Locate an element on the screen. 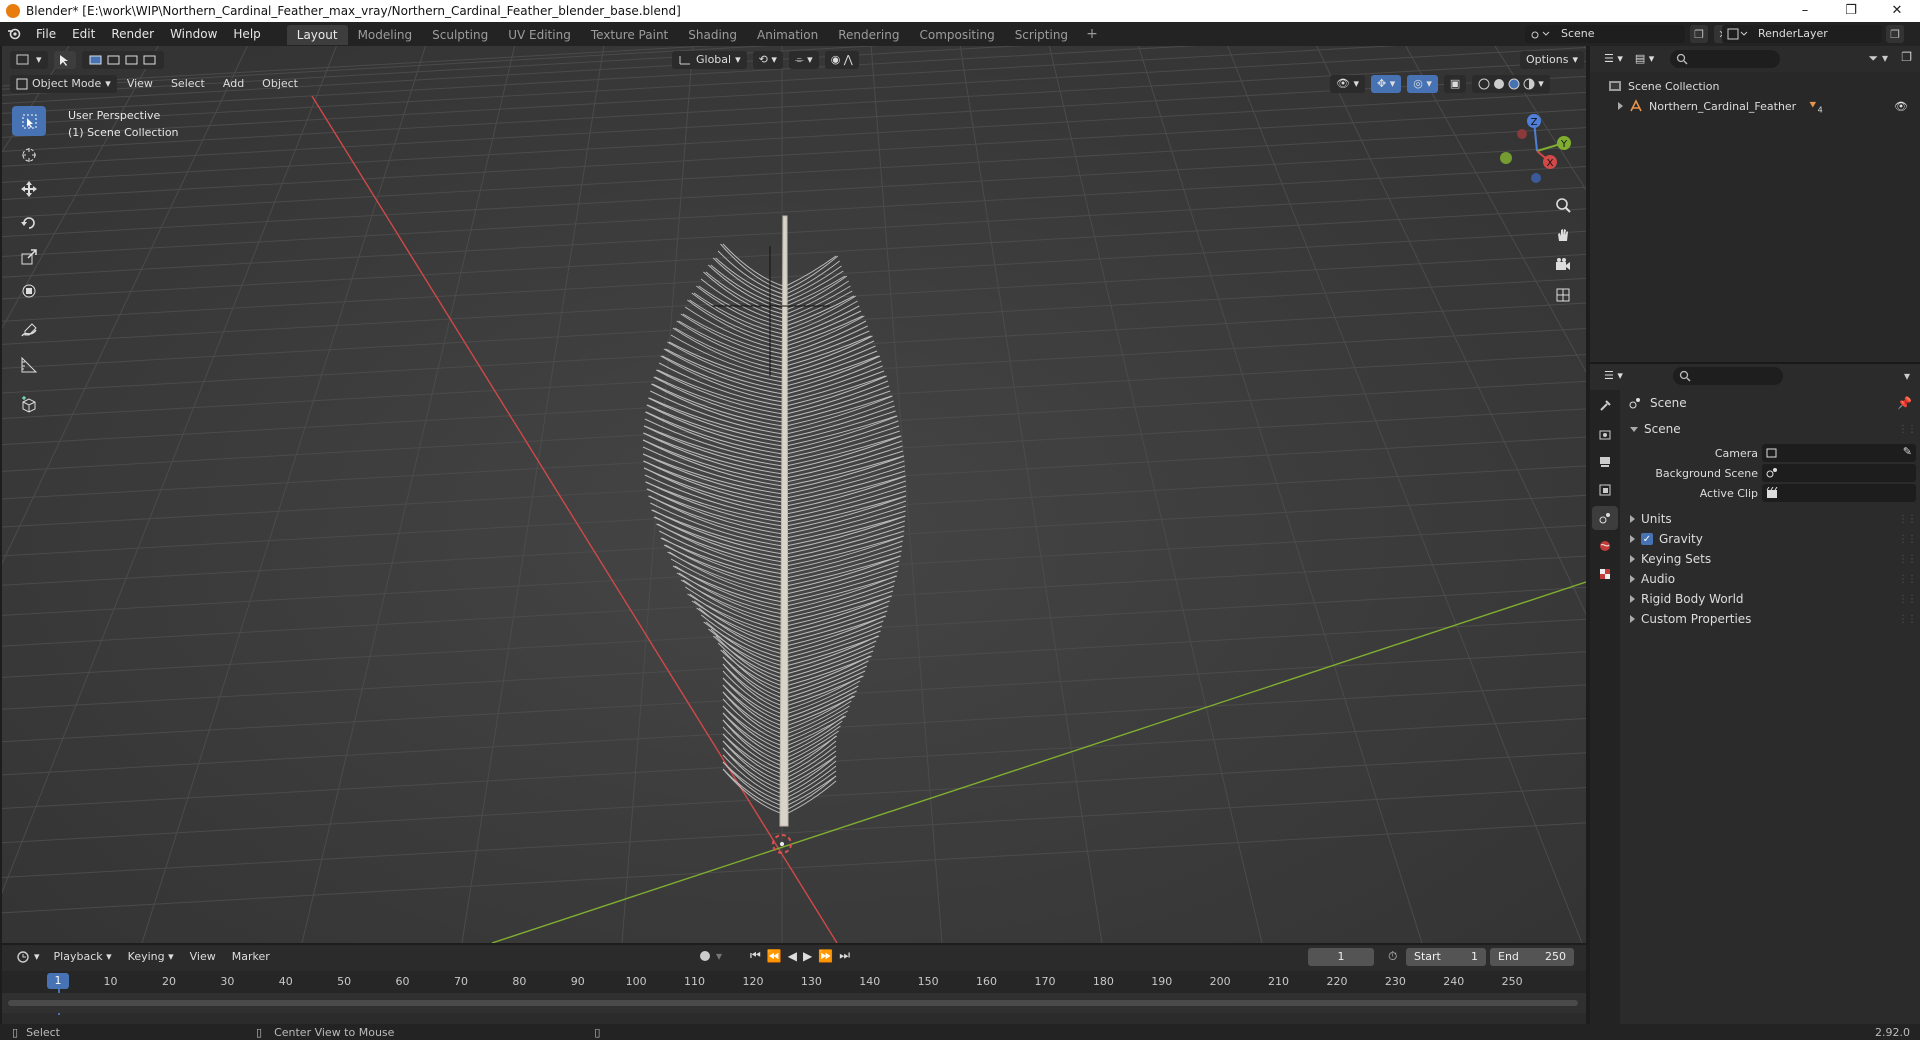 Image resolution: width=1920 pixels, height=1040 pixels. current-frame-field: 1 is located at coordinates (1341, 957).